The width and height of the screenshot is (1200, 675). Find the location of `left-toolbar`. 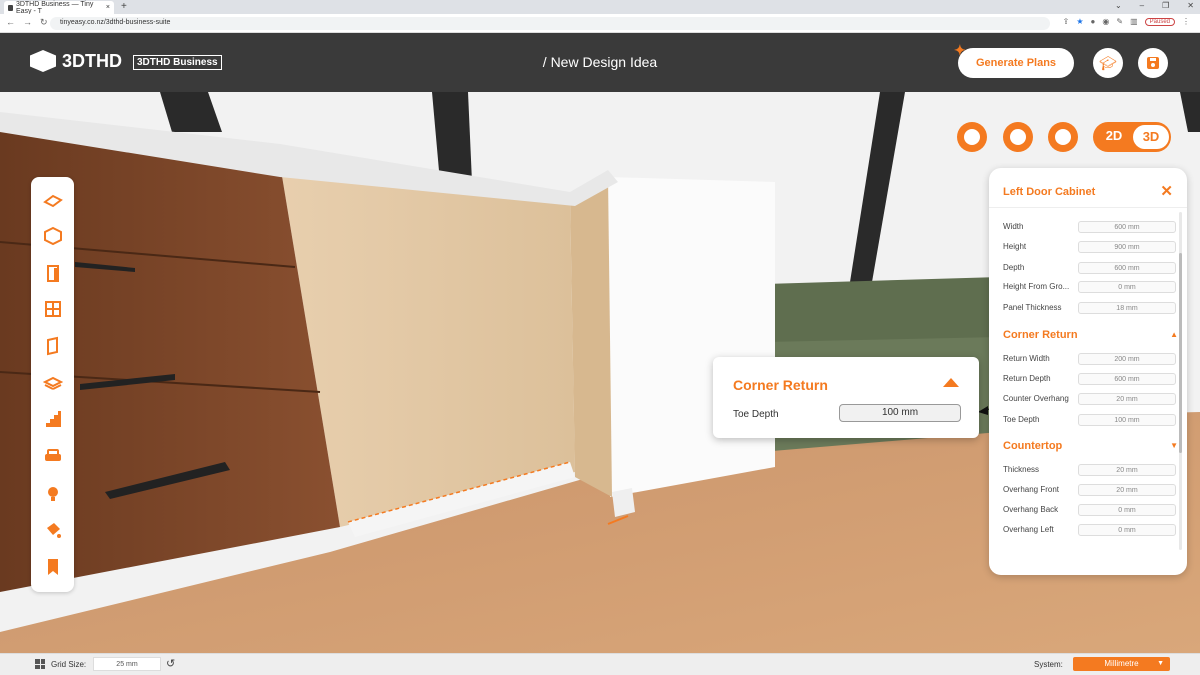

left-toolbar is located at coordinates (52, 384).